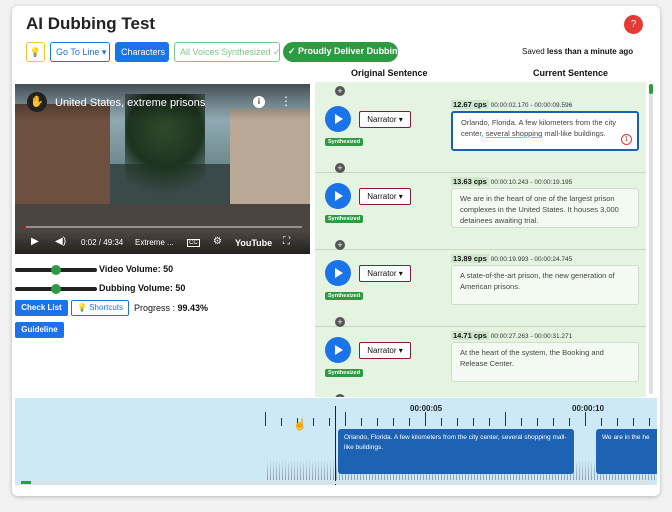 Image resolution: width=672 pixels, height=512 pixels. I want to click on playhead, so click(335, 445).